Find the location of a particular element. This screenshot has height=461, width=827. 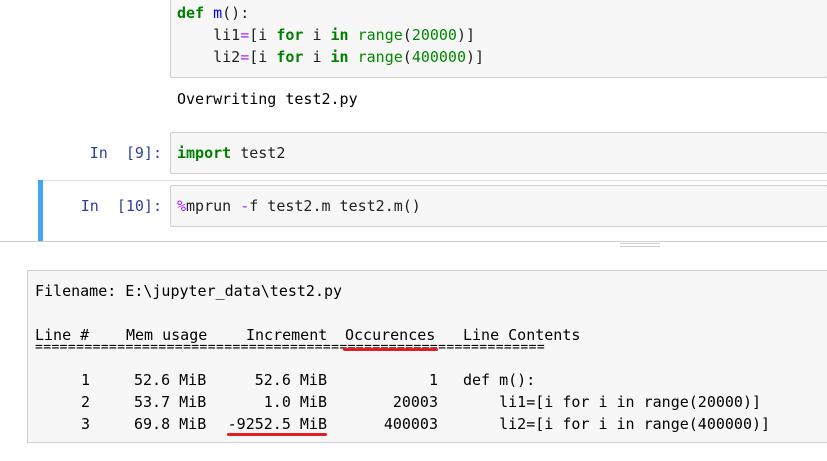

row-3-occurences: 400003 is located at coordinates (410, 424).